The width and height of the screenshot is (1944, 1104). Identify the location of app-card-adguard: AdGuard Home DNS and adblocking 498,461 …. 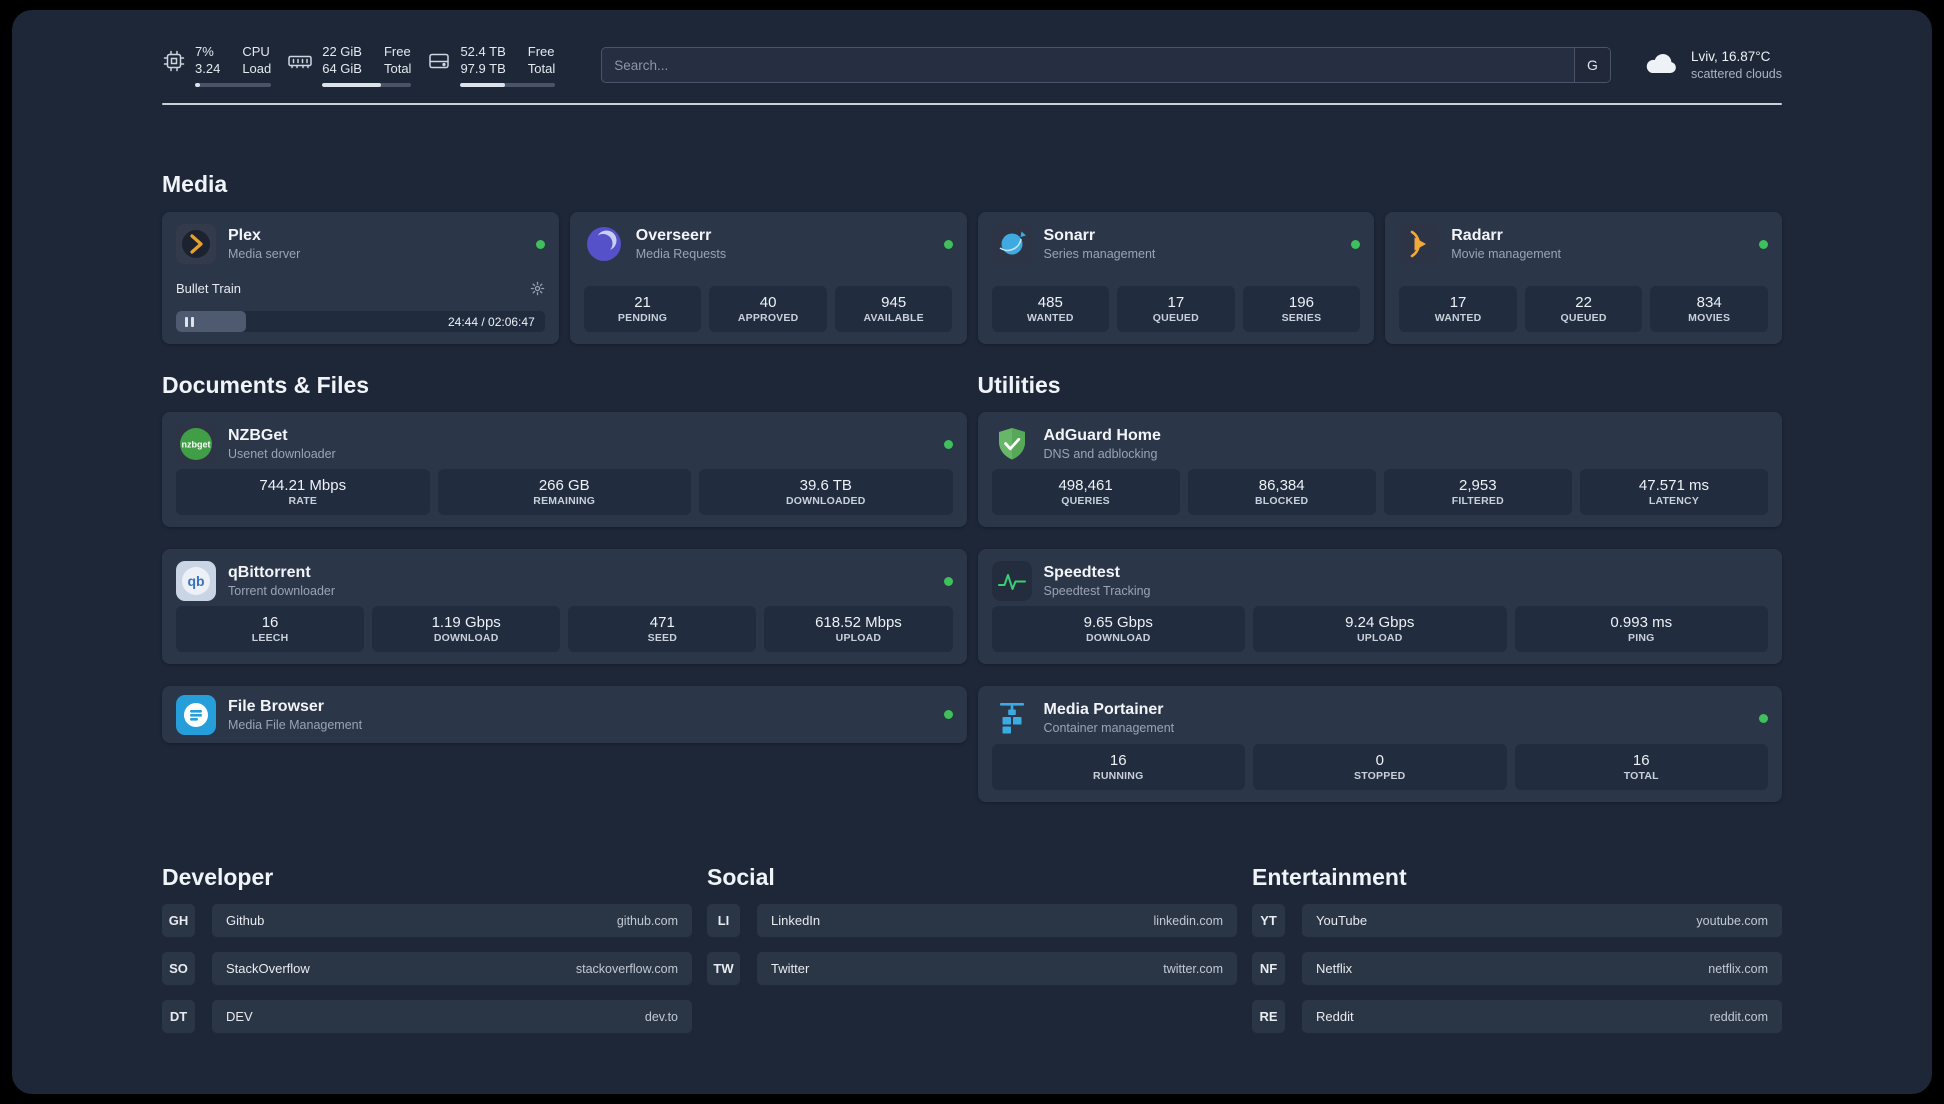
(1379, 469).